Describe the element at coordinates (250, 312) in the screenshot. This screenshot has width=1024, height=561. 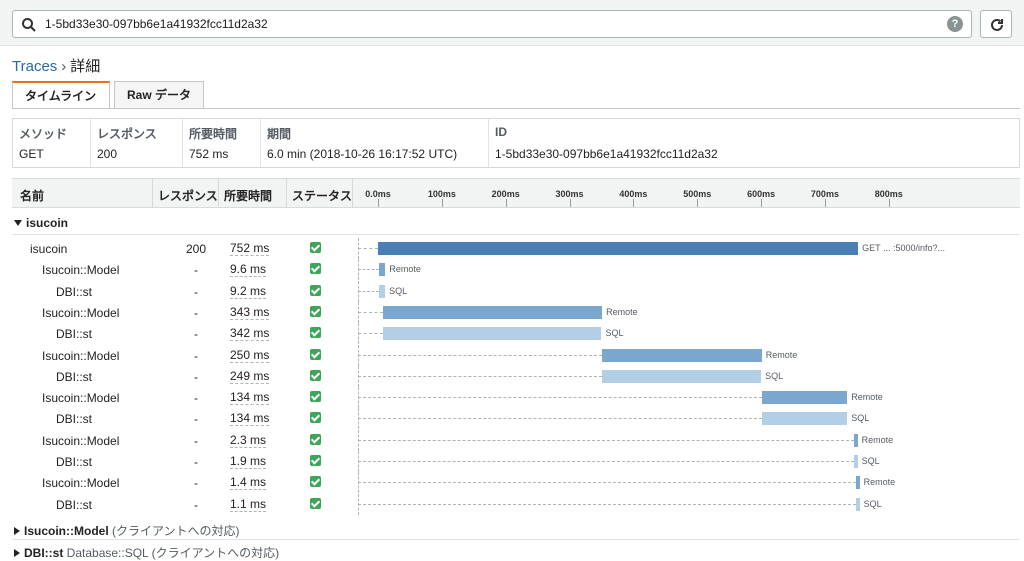
I see `segment-duration: 343 ms` at that location.